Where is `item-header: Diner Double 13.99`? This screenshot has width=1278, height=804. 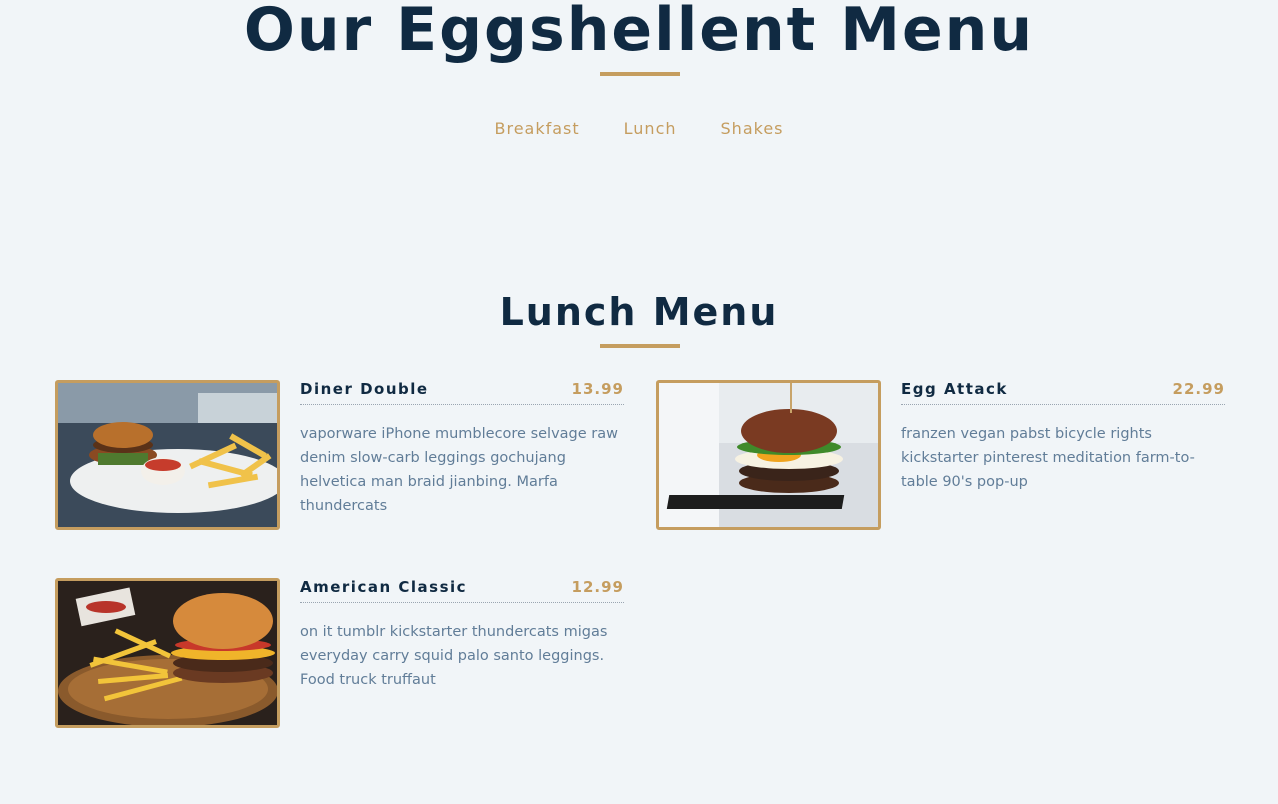
item-header: Diner Double 13.99 is located at coordinates (462, 392).